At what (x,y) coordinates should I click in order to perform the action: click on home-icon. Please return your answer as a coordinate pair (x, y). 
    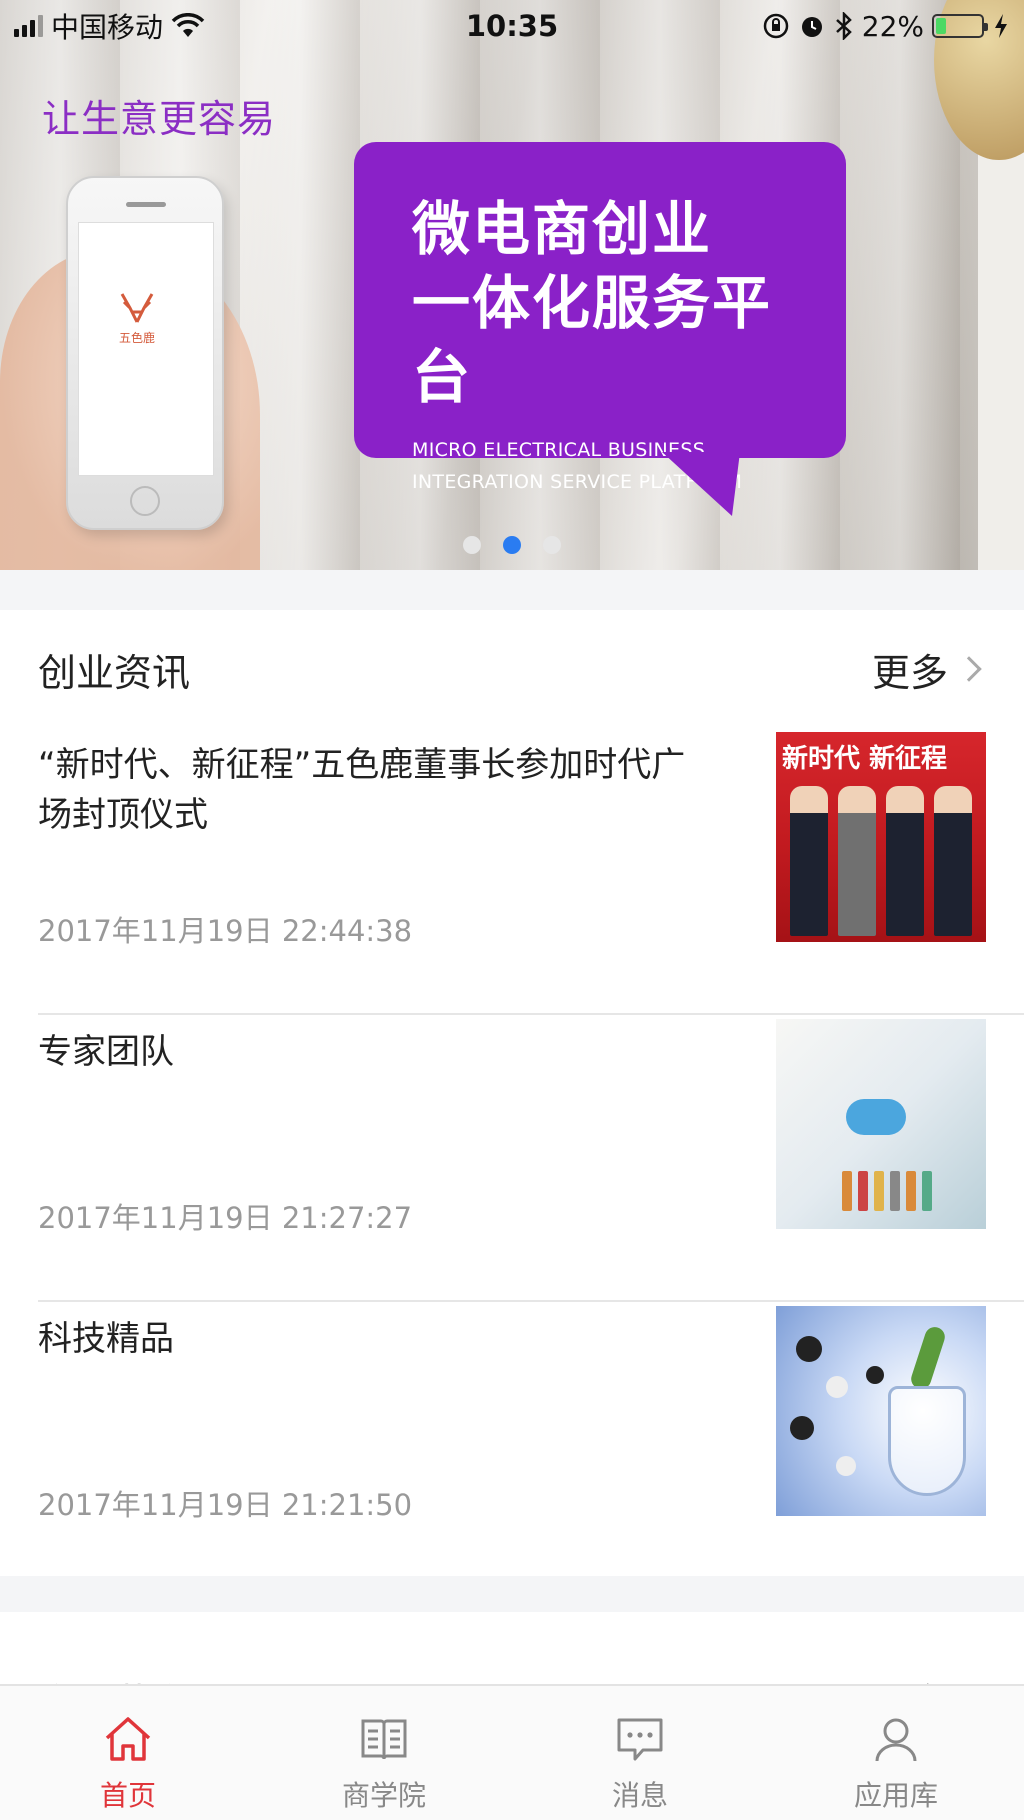
    Looking at the image, I should click on (128, 1739).